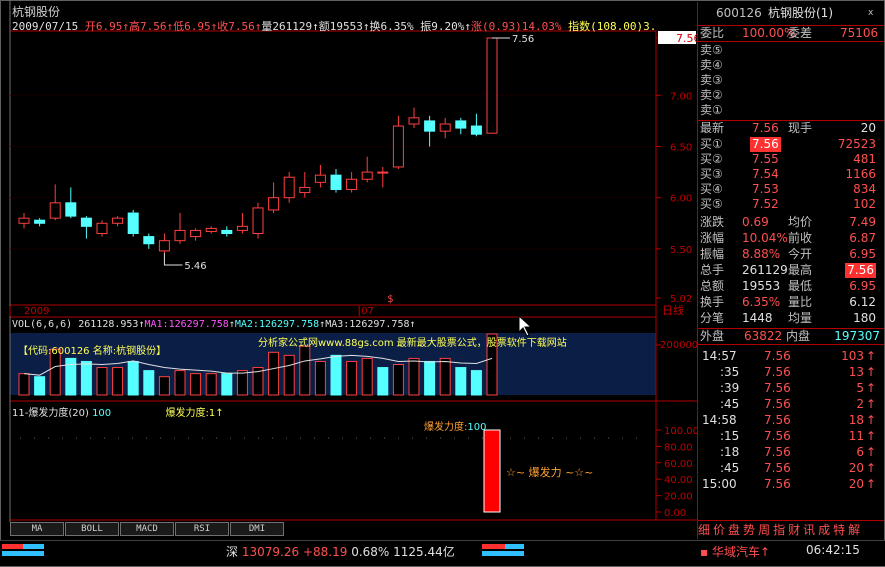 The width and height of the screenshot is (885, 567). I want to click on star-icon: ☆~, so click(516, 472).